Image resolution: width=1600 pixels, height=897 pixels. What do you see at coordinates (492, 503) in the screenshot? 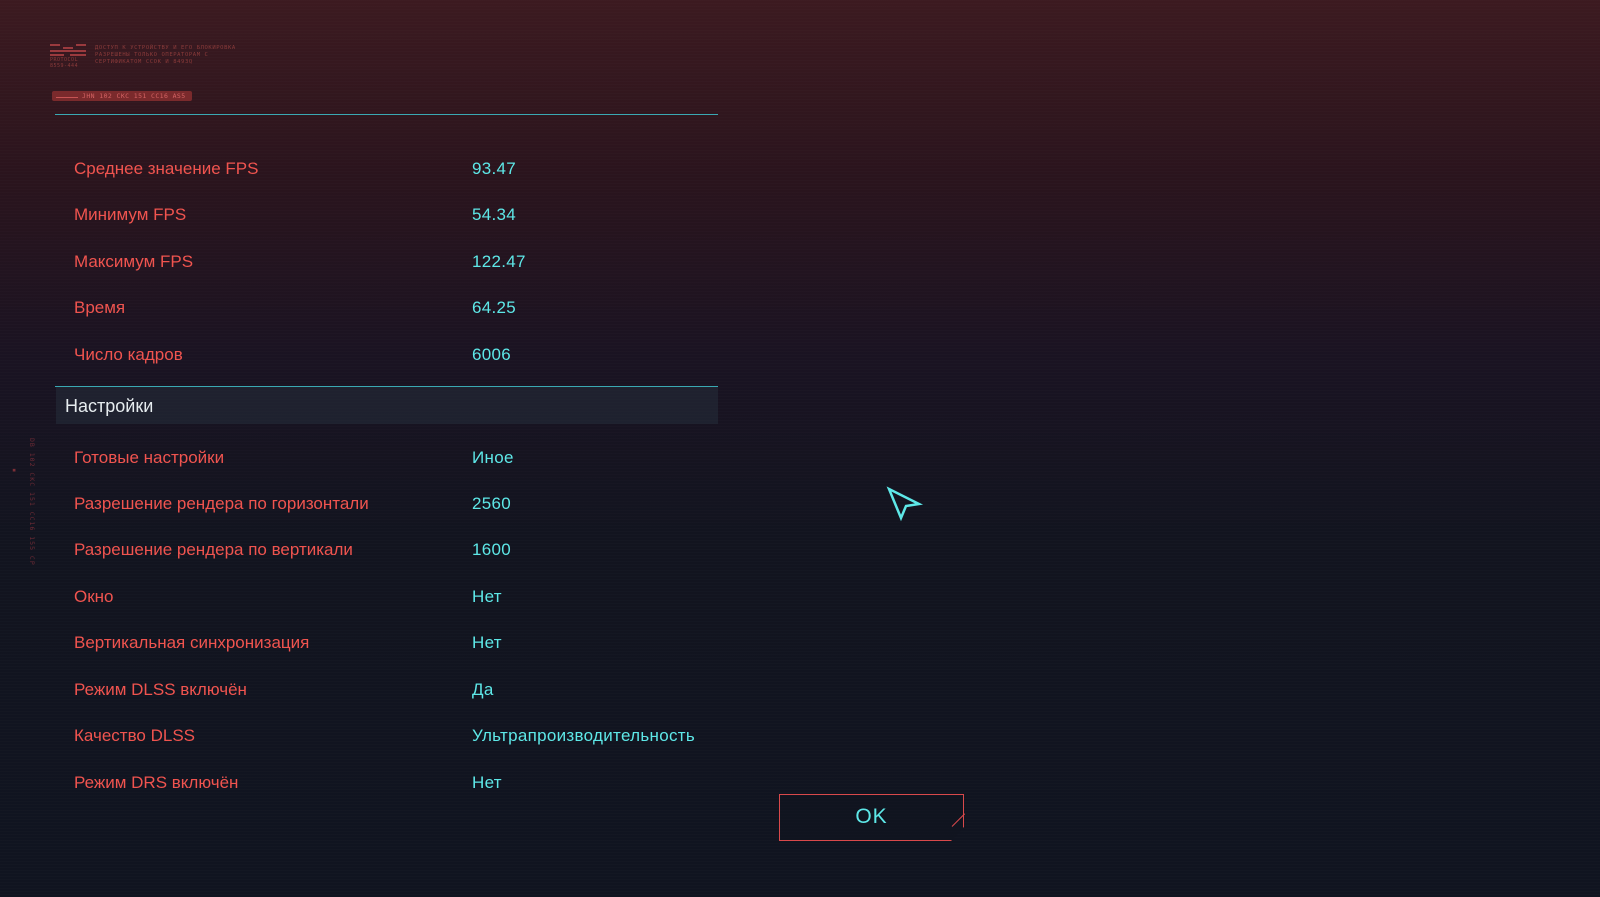
I see `setting-value: 2560` at bounding box center [492, 503].